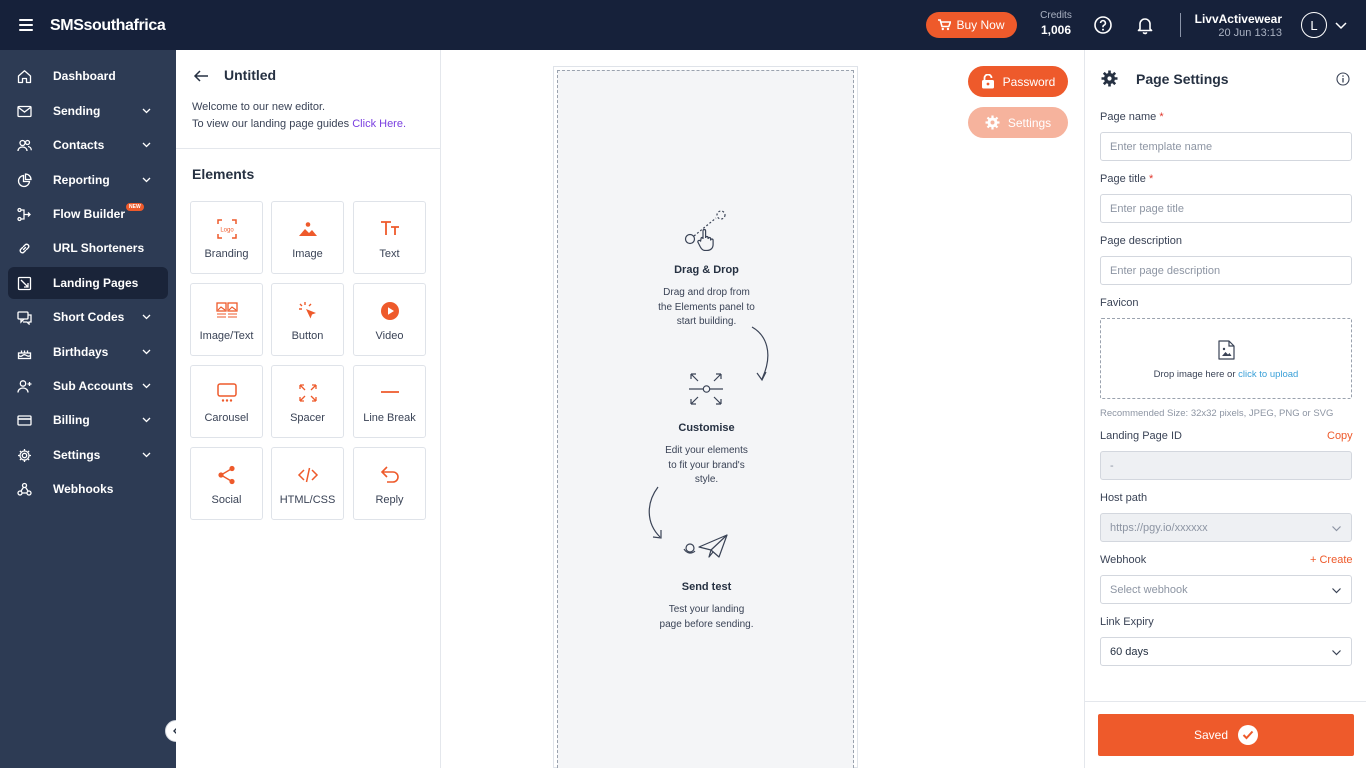  I want to click on password-button: Password, so click(1018, 81).